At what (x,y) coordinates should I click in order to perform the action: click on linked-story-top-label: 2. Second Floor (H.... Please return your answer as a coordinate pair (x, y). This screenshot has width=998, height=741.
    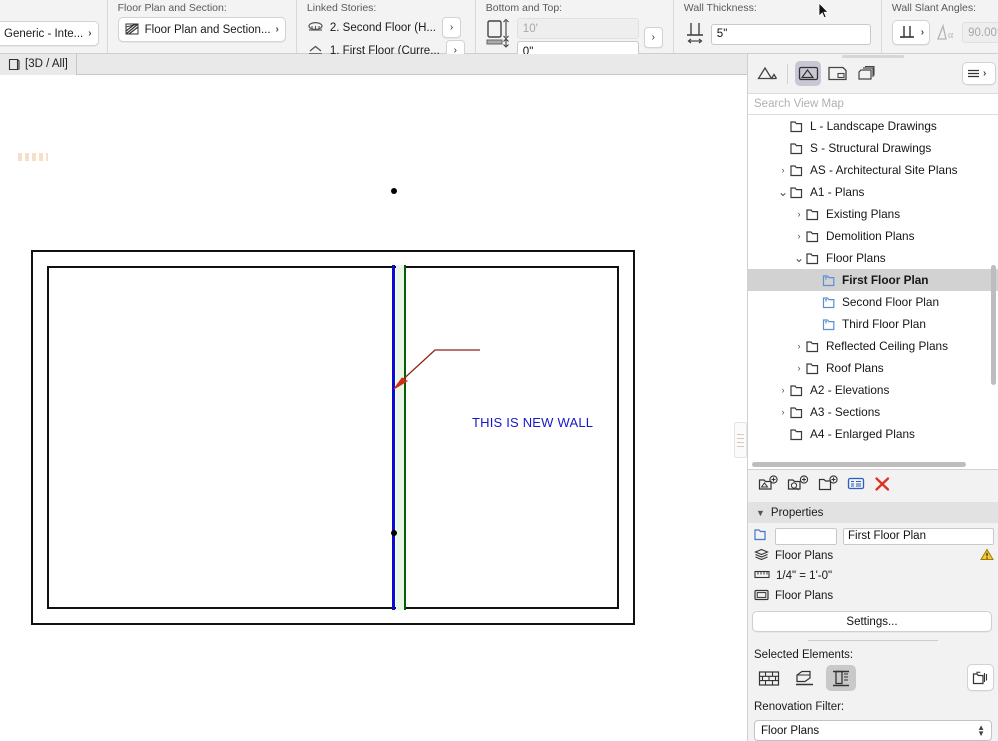
    Looking at the image, I should click on (382, 27).